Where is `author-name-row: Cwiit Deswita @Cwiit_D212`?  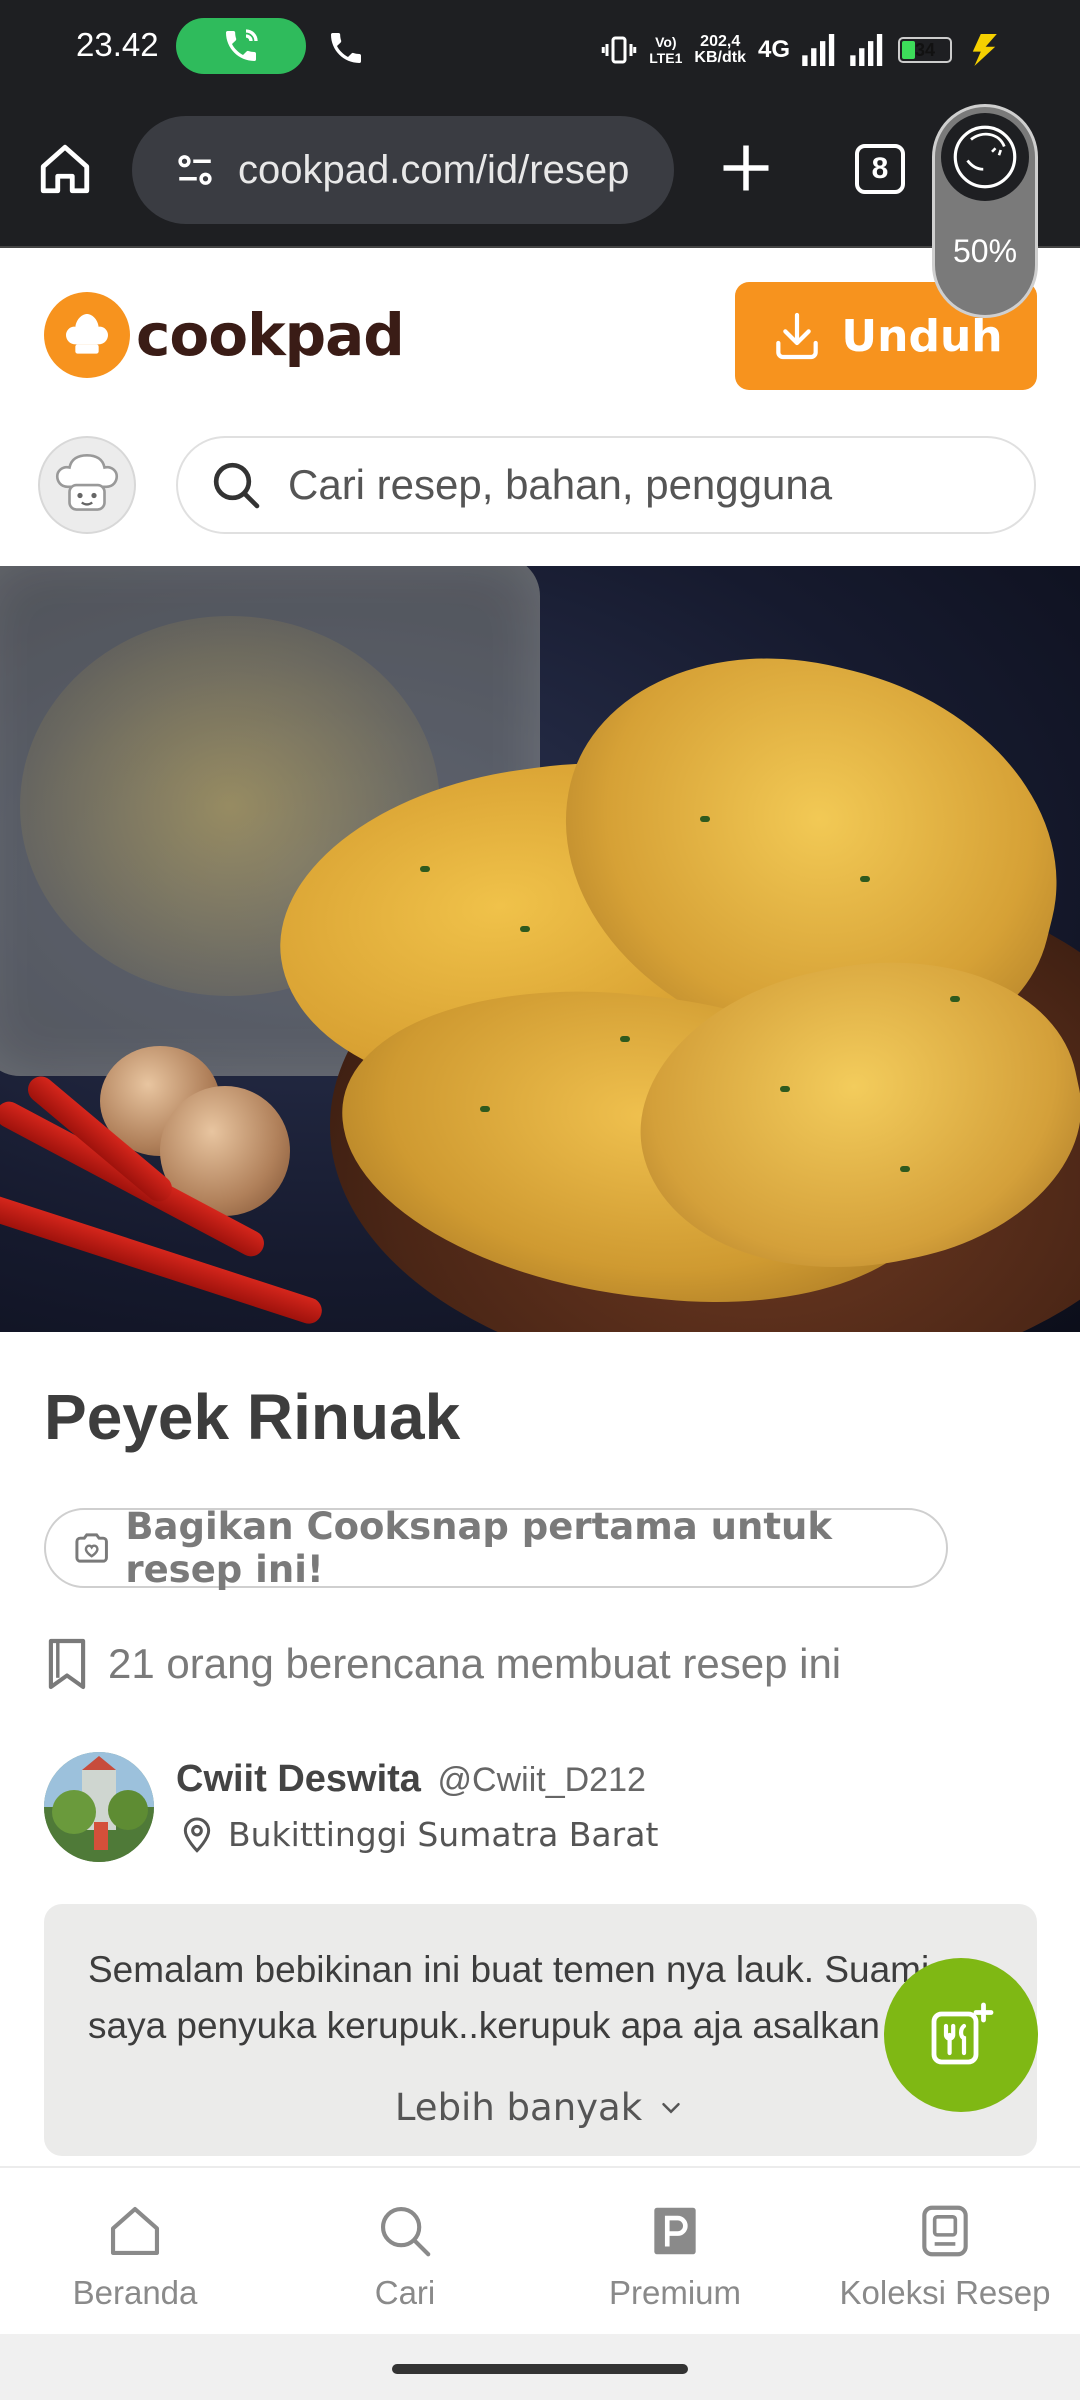 author-name-row: Cwiit Deswita @Cwiit_D212 is located at coordinates (411, 1779).